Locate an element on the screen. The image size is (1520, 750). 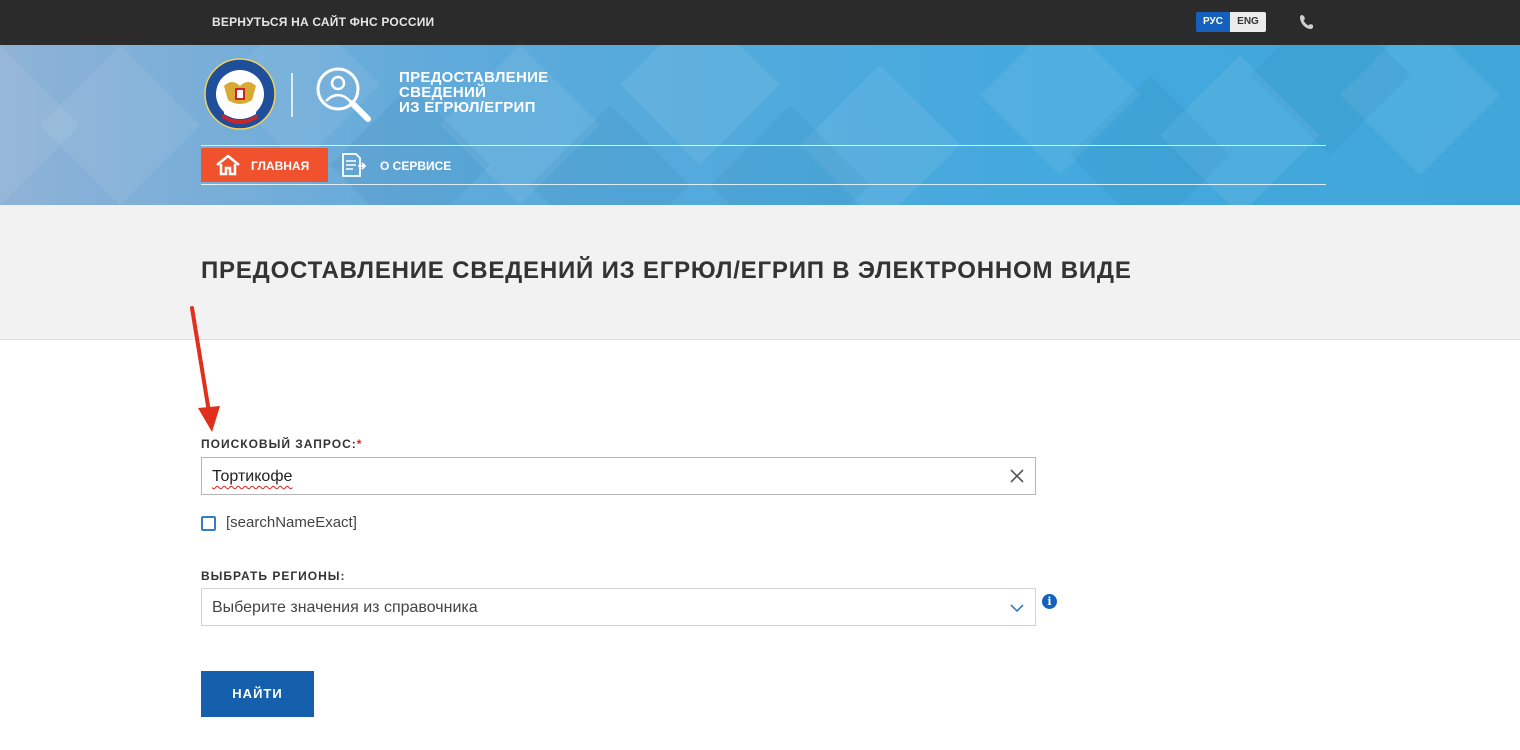
magnifier-person-icon is located at coordinates (343, 94).